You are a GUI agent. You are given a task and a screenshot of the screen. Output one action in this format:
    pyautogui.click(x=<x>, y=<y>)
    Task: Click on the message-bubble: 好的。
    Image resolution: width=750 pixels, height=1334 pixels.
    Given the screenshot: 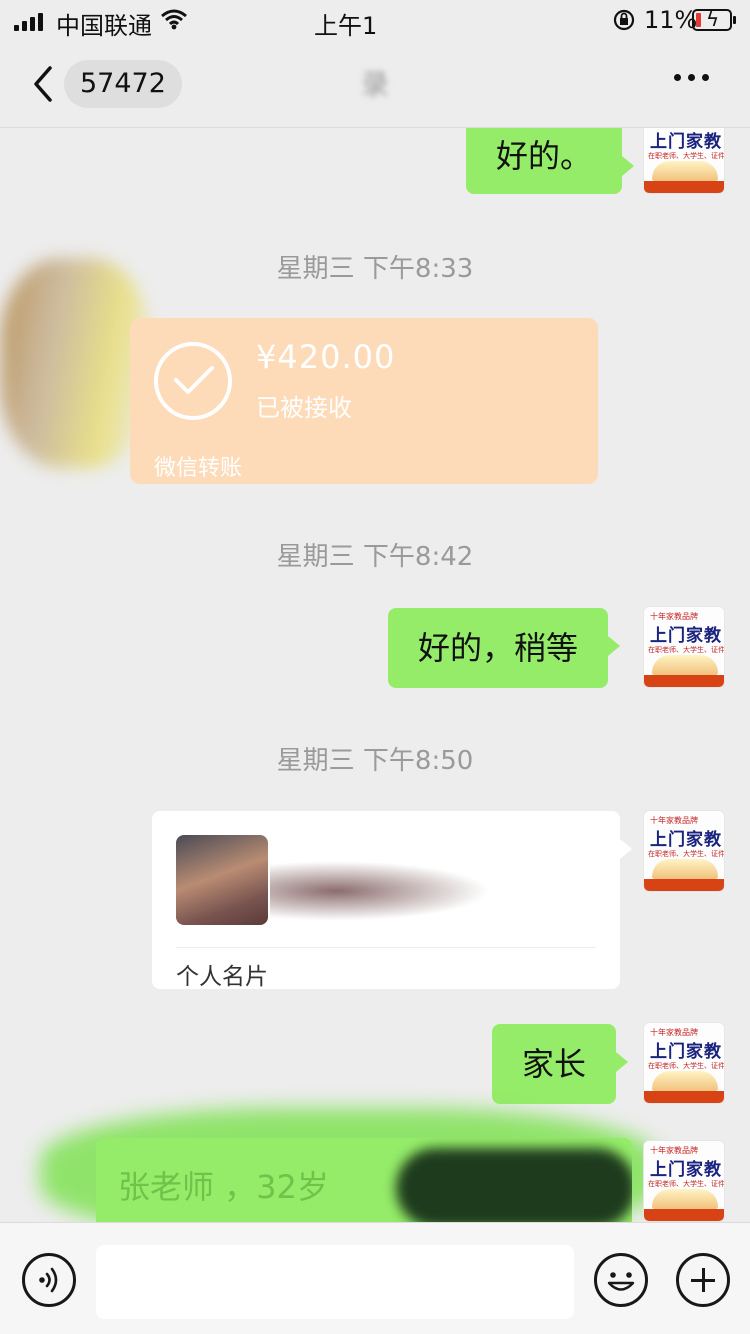 What is the action you would take?
    pyautogui.click(x=550, y=161)
    